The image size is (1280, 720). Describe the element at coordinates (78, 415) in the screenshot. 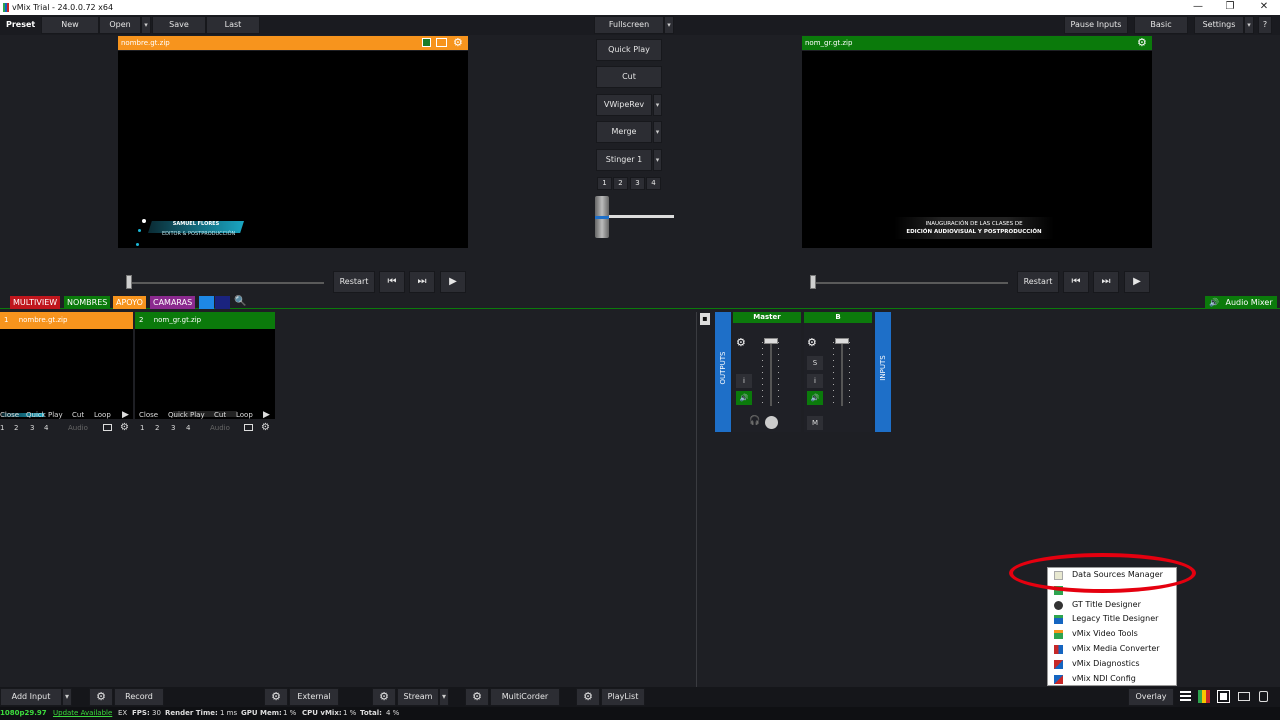

I see `input-1-cut: Cut` at that location.